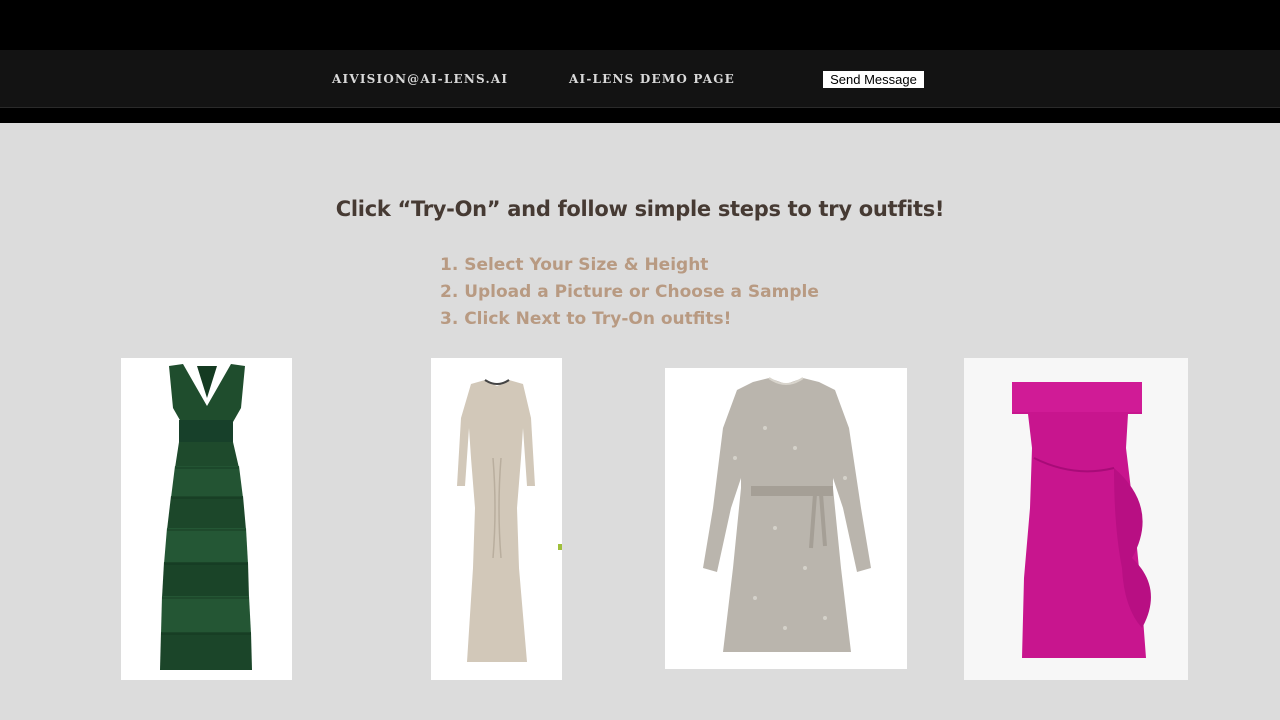 Image resolution: width=1280 pixels, height=720 pixels. Describe the element at coordinates (574, 265) in the screenshot. I see `step-item: 1. Select Your Size & Height` at that location.